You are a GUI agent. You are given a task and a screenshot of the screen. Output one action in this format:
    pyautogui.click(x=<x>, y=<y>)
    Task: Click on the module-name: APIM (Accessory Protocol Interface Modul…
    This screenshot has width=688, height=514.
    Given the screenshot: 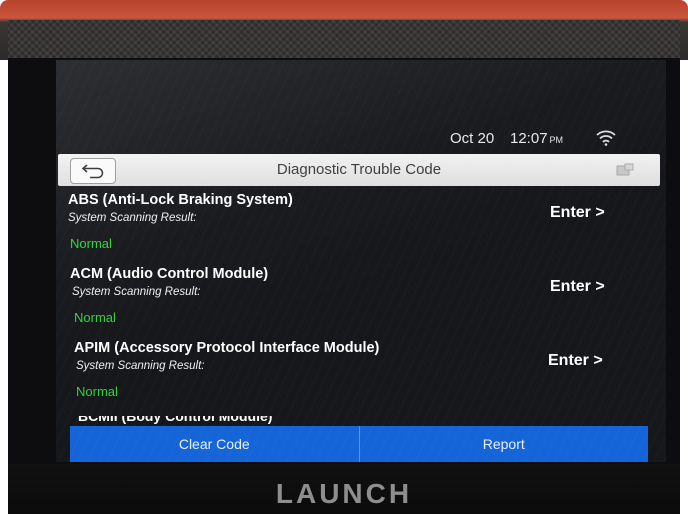 What is the action you would take?
    pyautogui.click(x=227, y=348)
    